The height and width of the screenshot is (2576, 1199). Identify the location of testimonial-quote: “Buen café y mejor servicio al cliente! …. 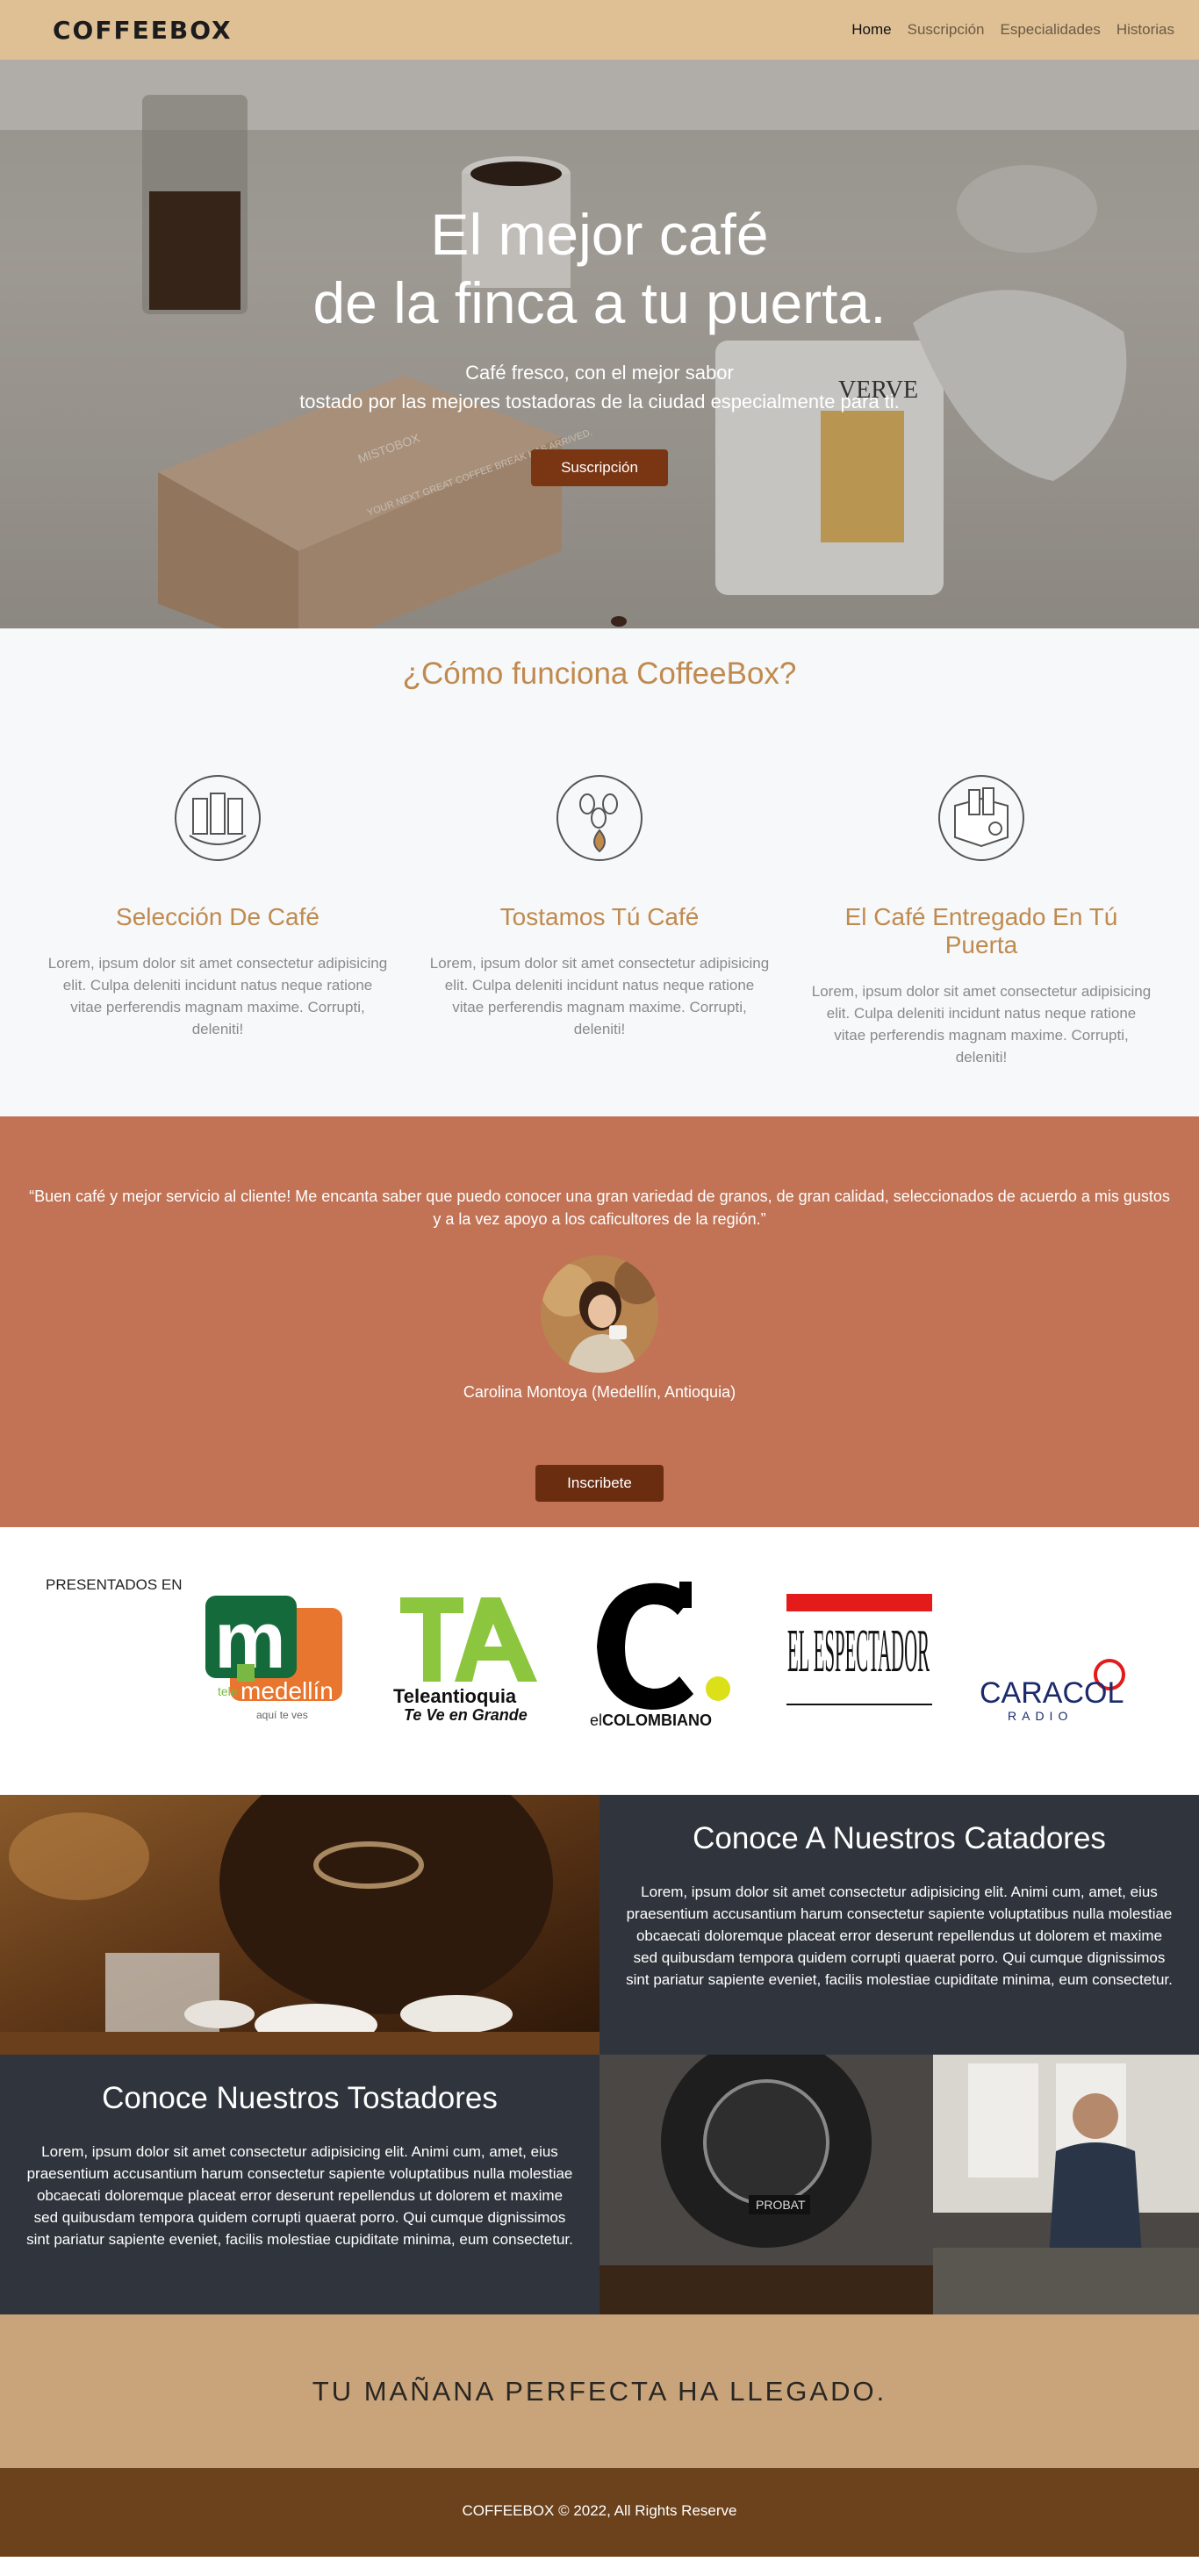
(599, 1208).